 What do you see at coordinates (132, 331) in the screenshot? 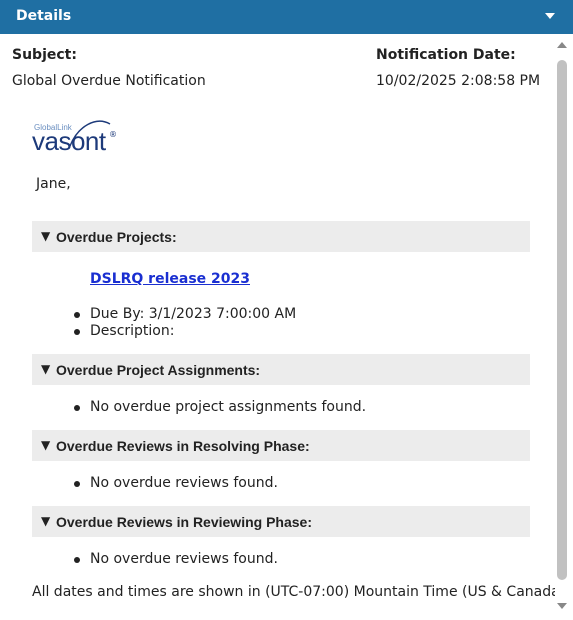
I see `list-item: Description:` at bounding box center [132, 331].